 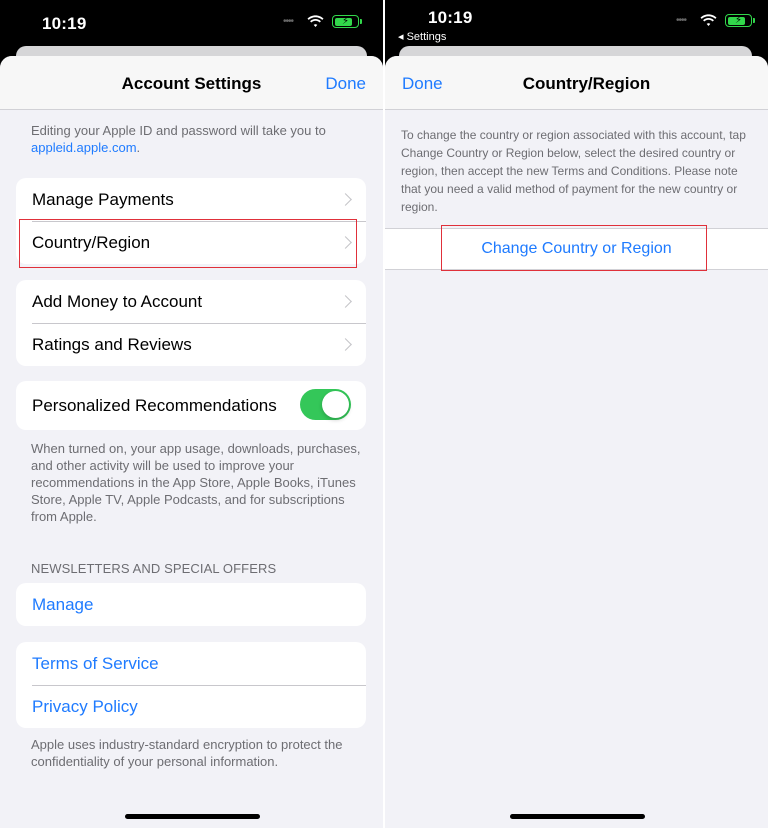 I want to click on nav-bar: Account Settings Done, so click(x=191, y=83).